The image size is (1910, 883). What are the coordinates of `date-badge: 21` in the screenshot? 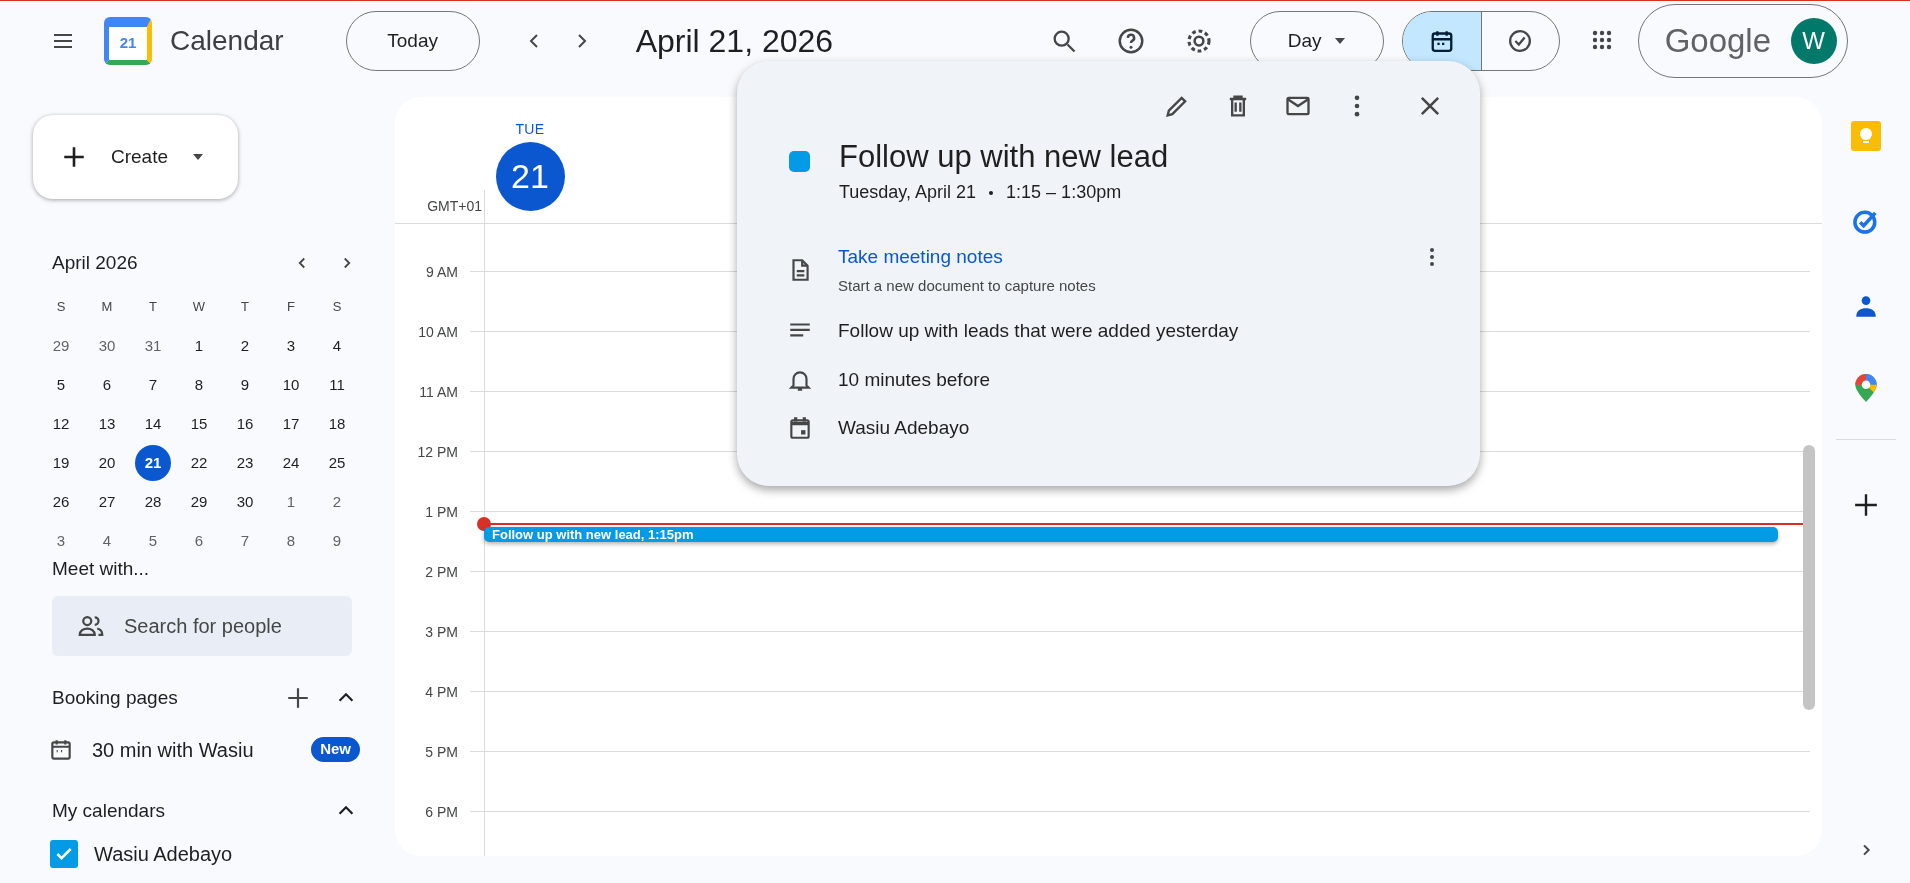 It's located at (530, 176).